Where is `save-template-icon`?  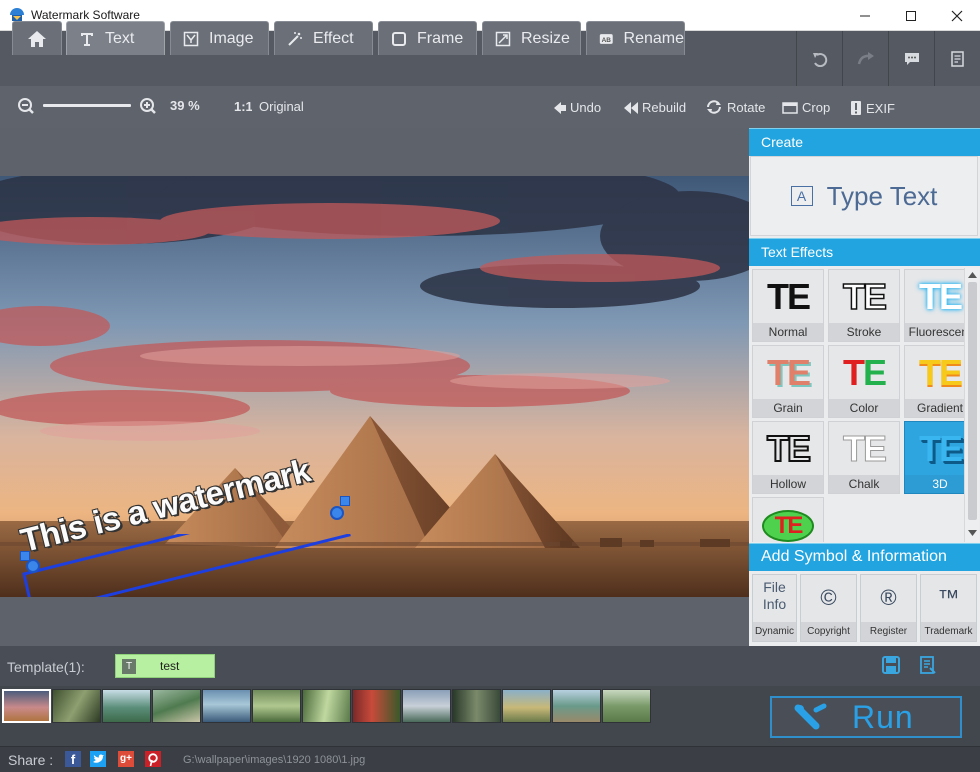
save-template-icon is located at coordinates (891, 665).